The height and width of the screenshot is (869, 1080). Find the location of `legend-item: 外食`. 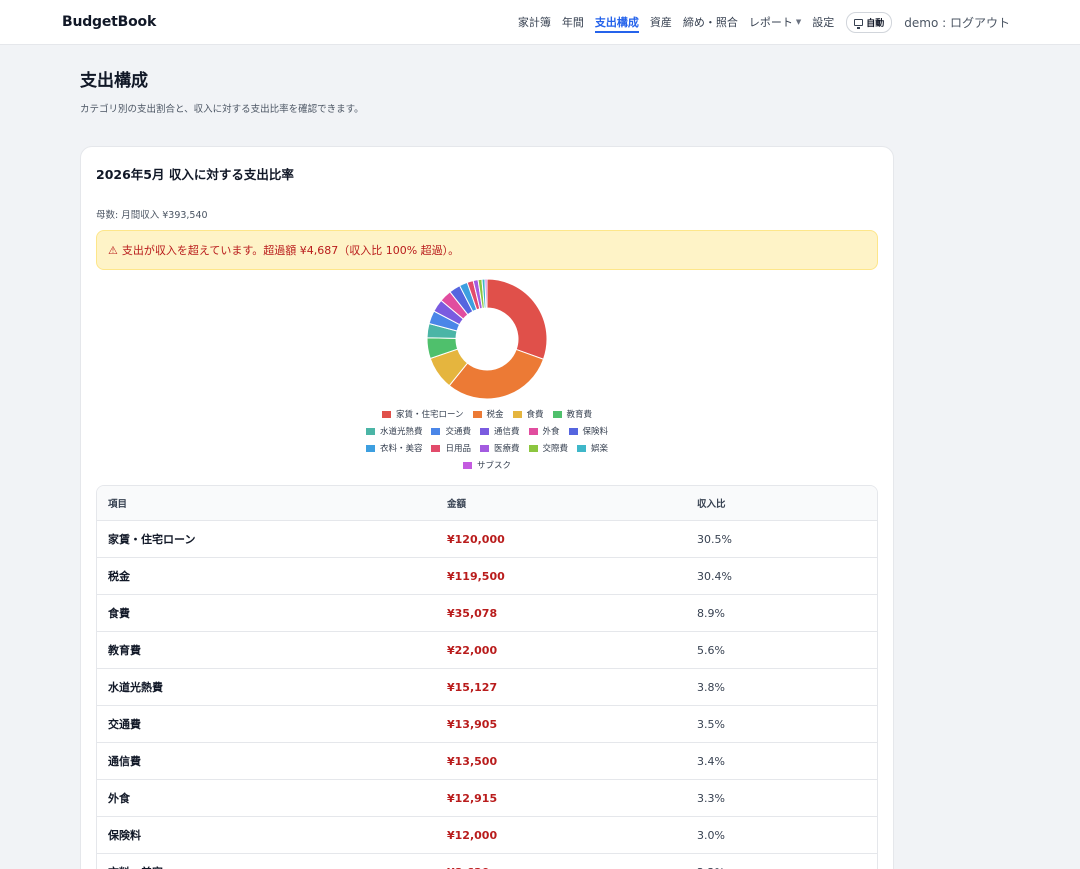

legend-item: 外食 is located at coordinates (544, 431).